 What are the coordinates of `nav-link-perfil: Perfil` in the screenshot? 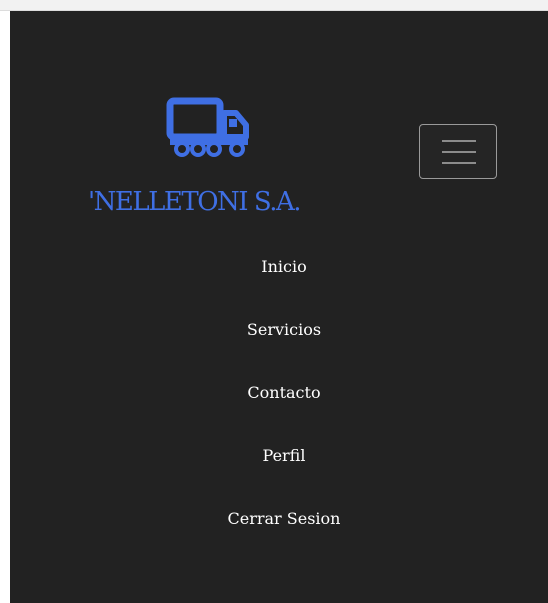 It's located at (284, 450).